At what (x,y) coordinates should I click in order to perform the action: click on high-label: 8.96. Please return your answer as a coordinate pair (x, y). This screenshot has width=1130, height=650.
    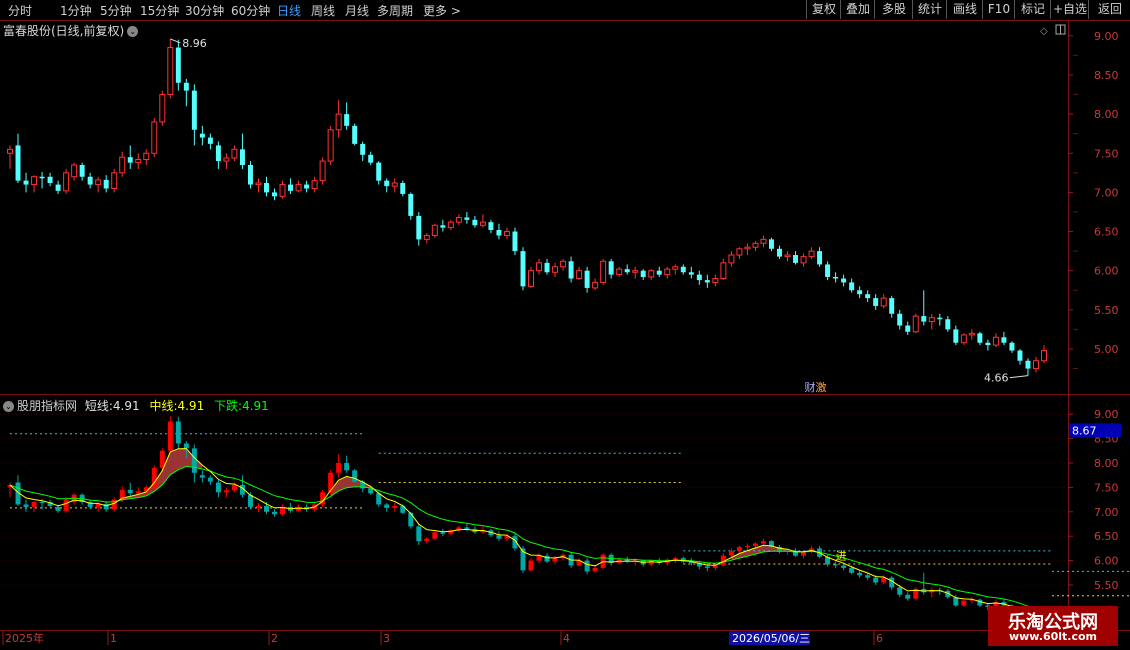
    Looking at the image, I should click on (194, 43).